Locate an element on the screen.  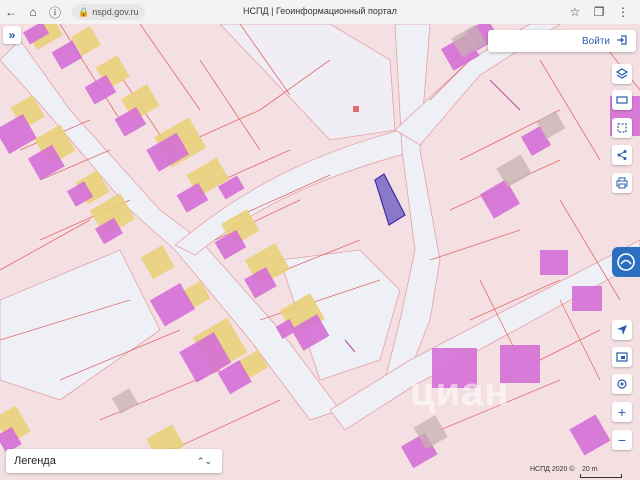
home-icon: ⌂ is located at coordinates (33, 12).